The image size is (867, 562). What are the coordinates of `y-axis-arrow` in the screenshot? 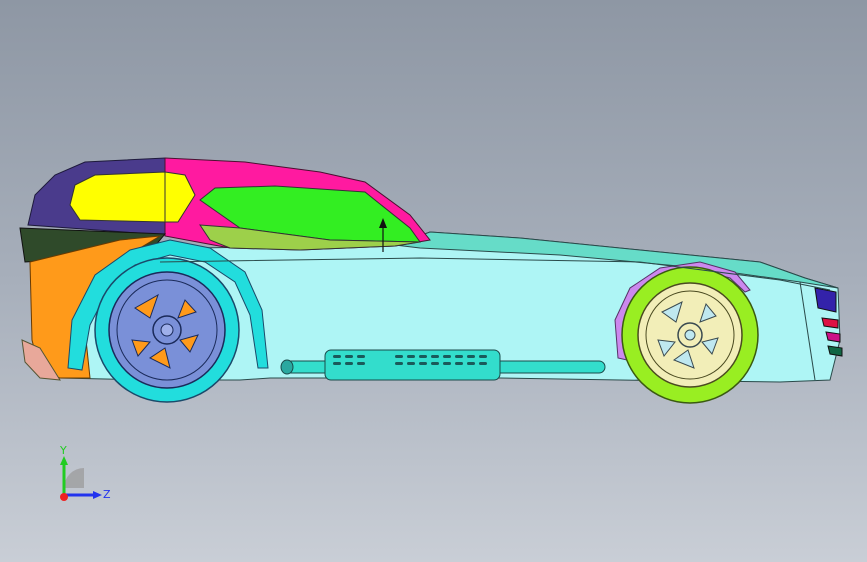 It's located at (64, 460).